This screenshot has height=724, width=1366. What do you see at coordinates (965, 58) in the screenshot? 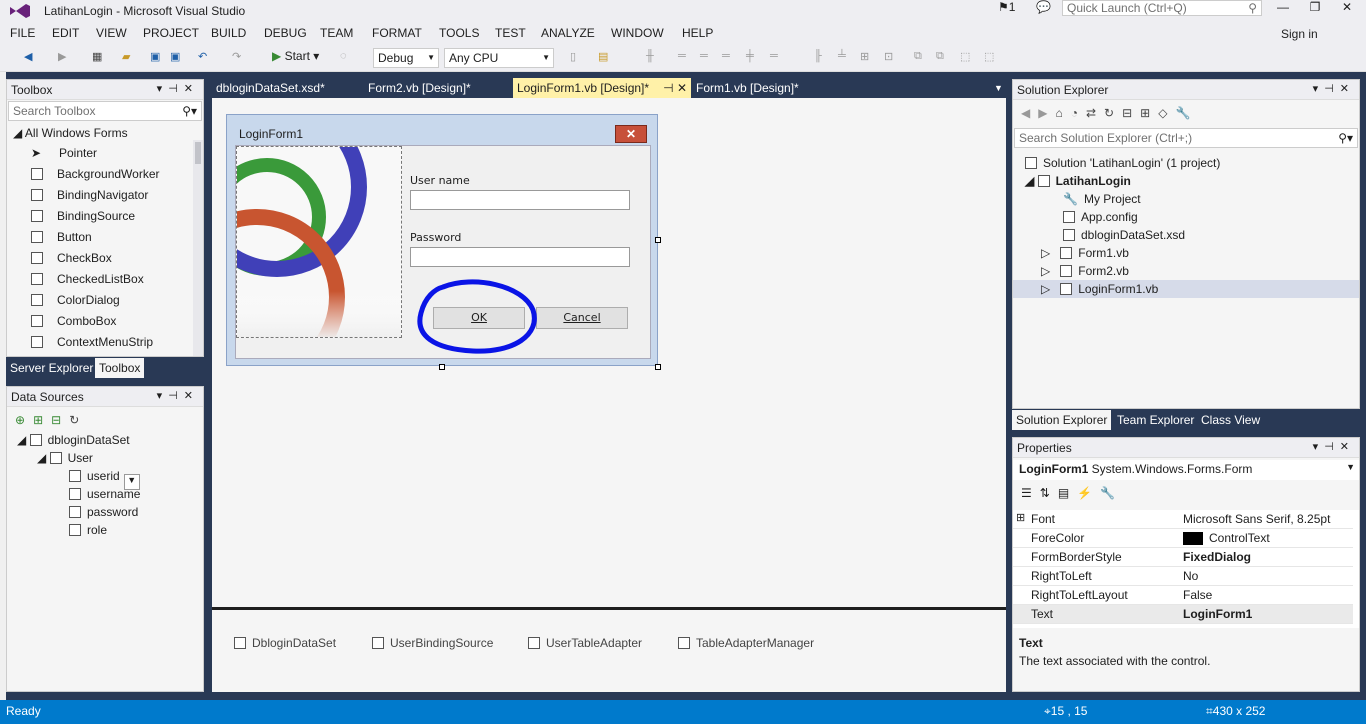
I see `tab-order-icon: ⬚` at bounding box center [965, 58].